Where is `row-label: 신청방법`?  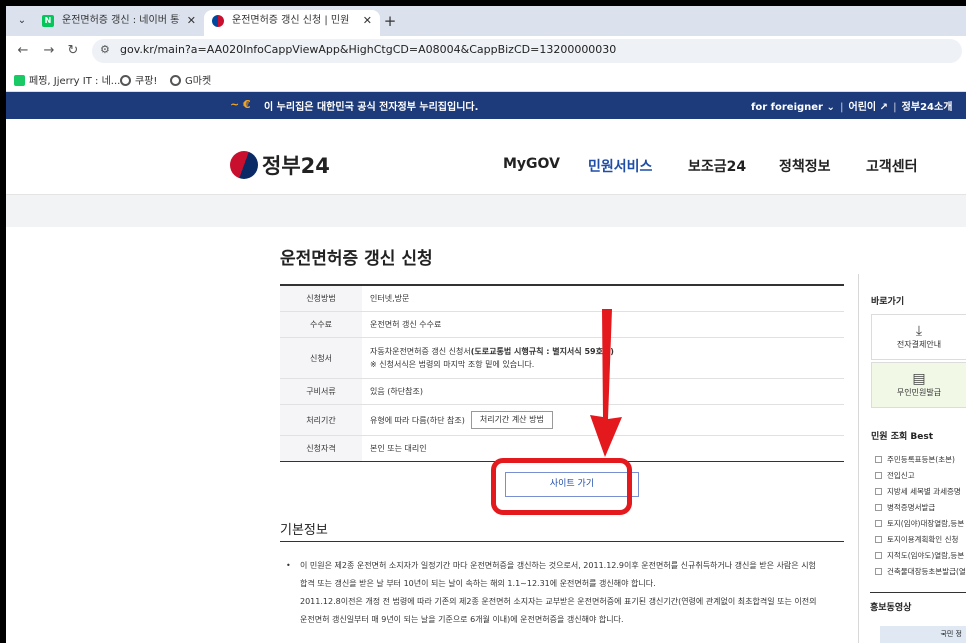
row-label: 신청방법 is located at coordinates (321, 298).